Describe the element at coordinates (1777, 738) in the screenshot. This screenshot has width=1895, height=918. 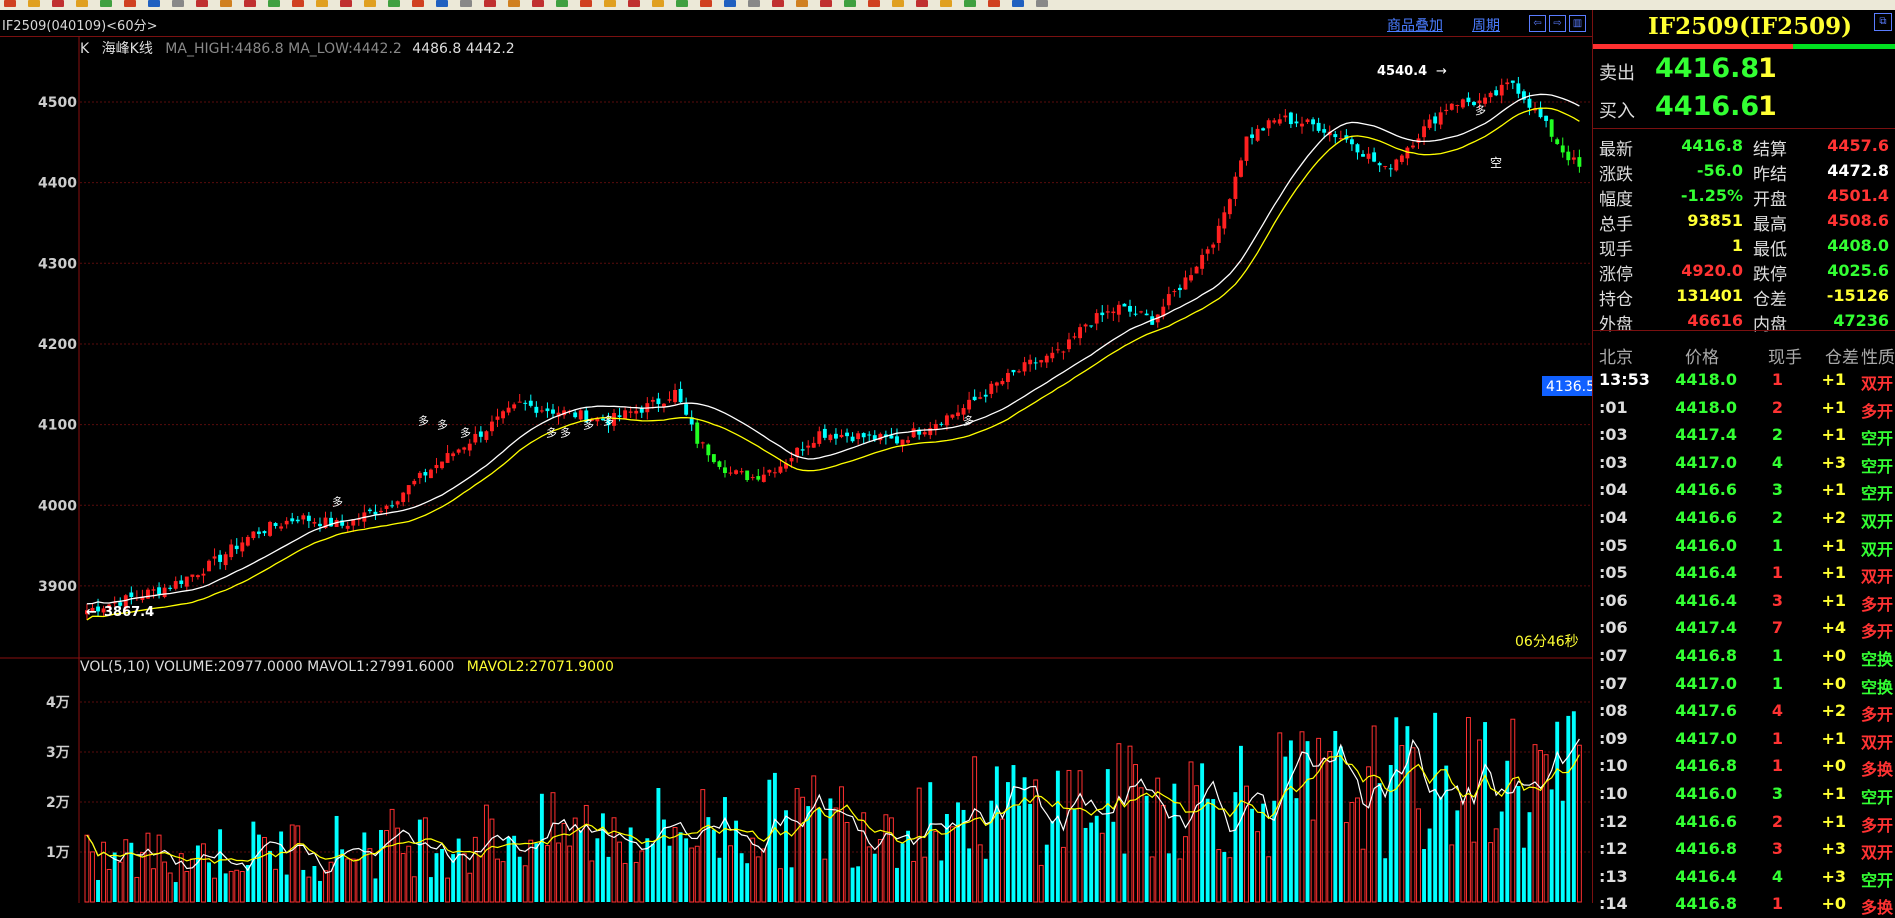
I see `tick-vol: 1` at that location.